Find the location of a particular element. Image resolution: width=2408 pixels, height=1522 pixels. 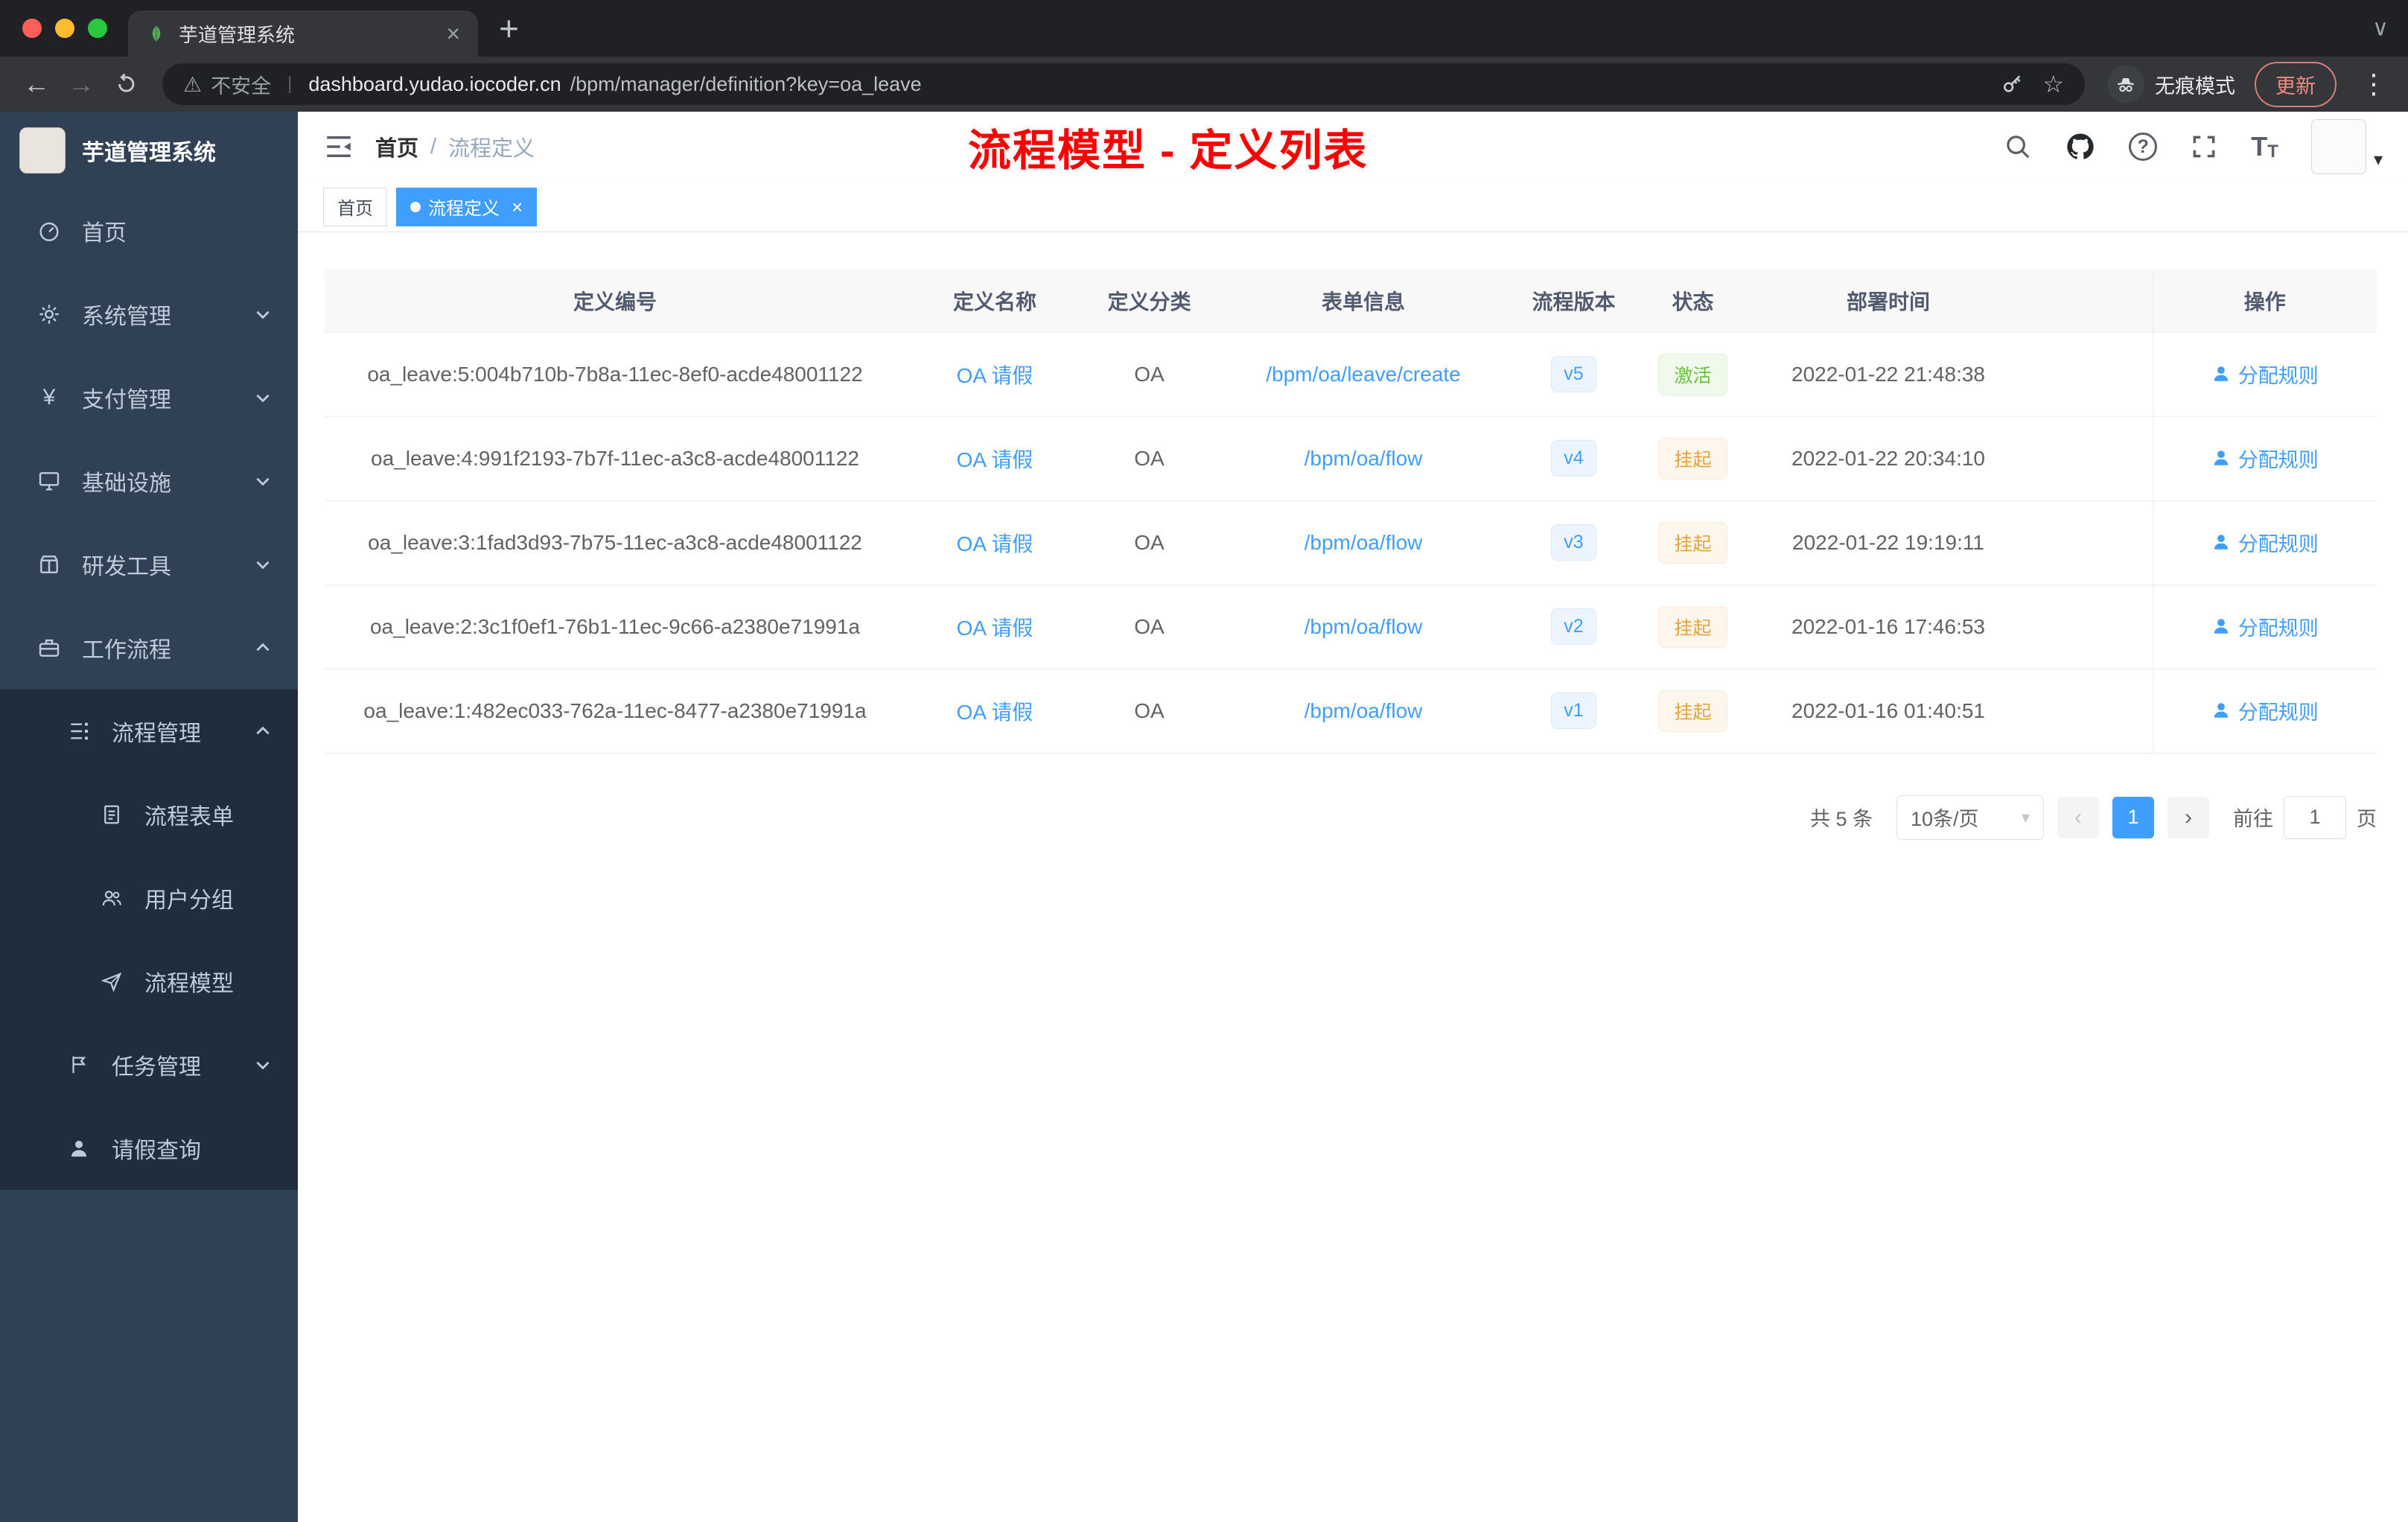

breadcrumb-home: 首页 is located at coordinates (396, 146).